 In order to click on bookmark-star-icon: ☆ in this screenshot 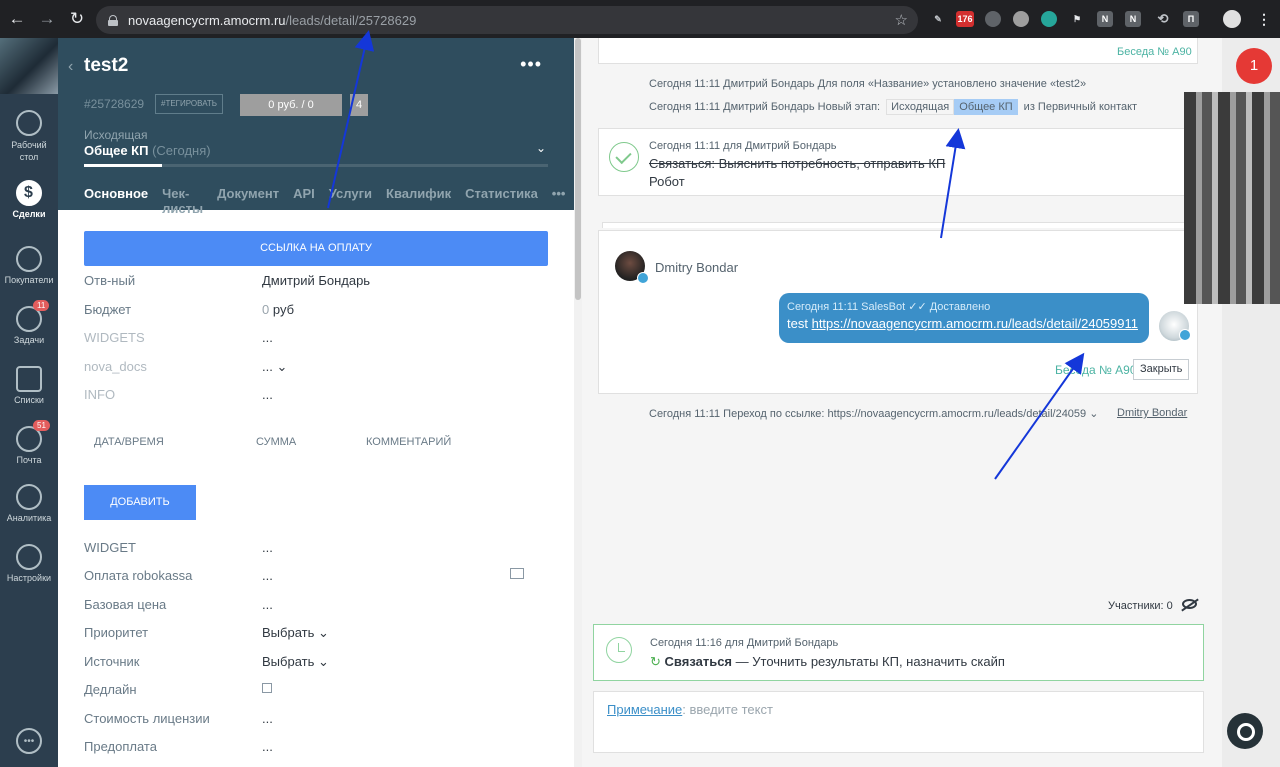, I will do `click(901, 20)`.